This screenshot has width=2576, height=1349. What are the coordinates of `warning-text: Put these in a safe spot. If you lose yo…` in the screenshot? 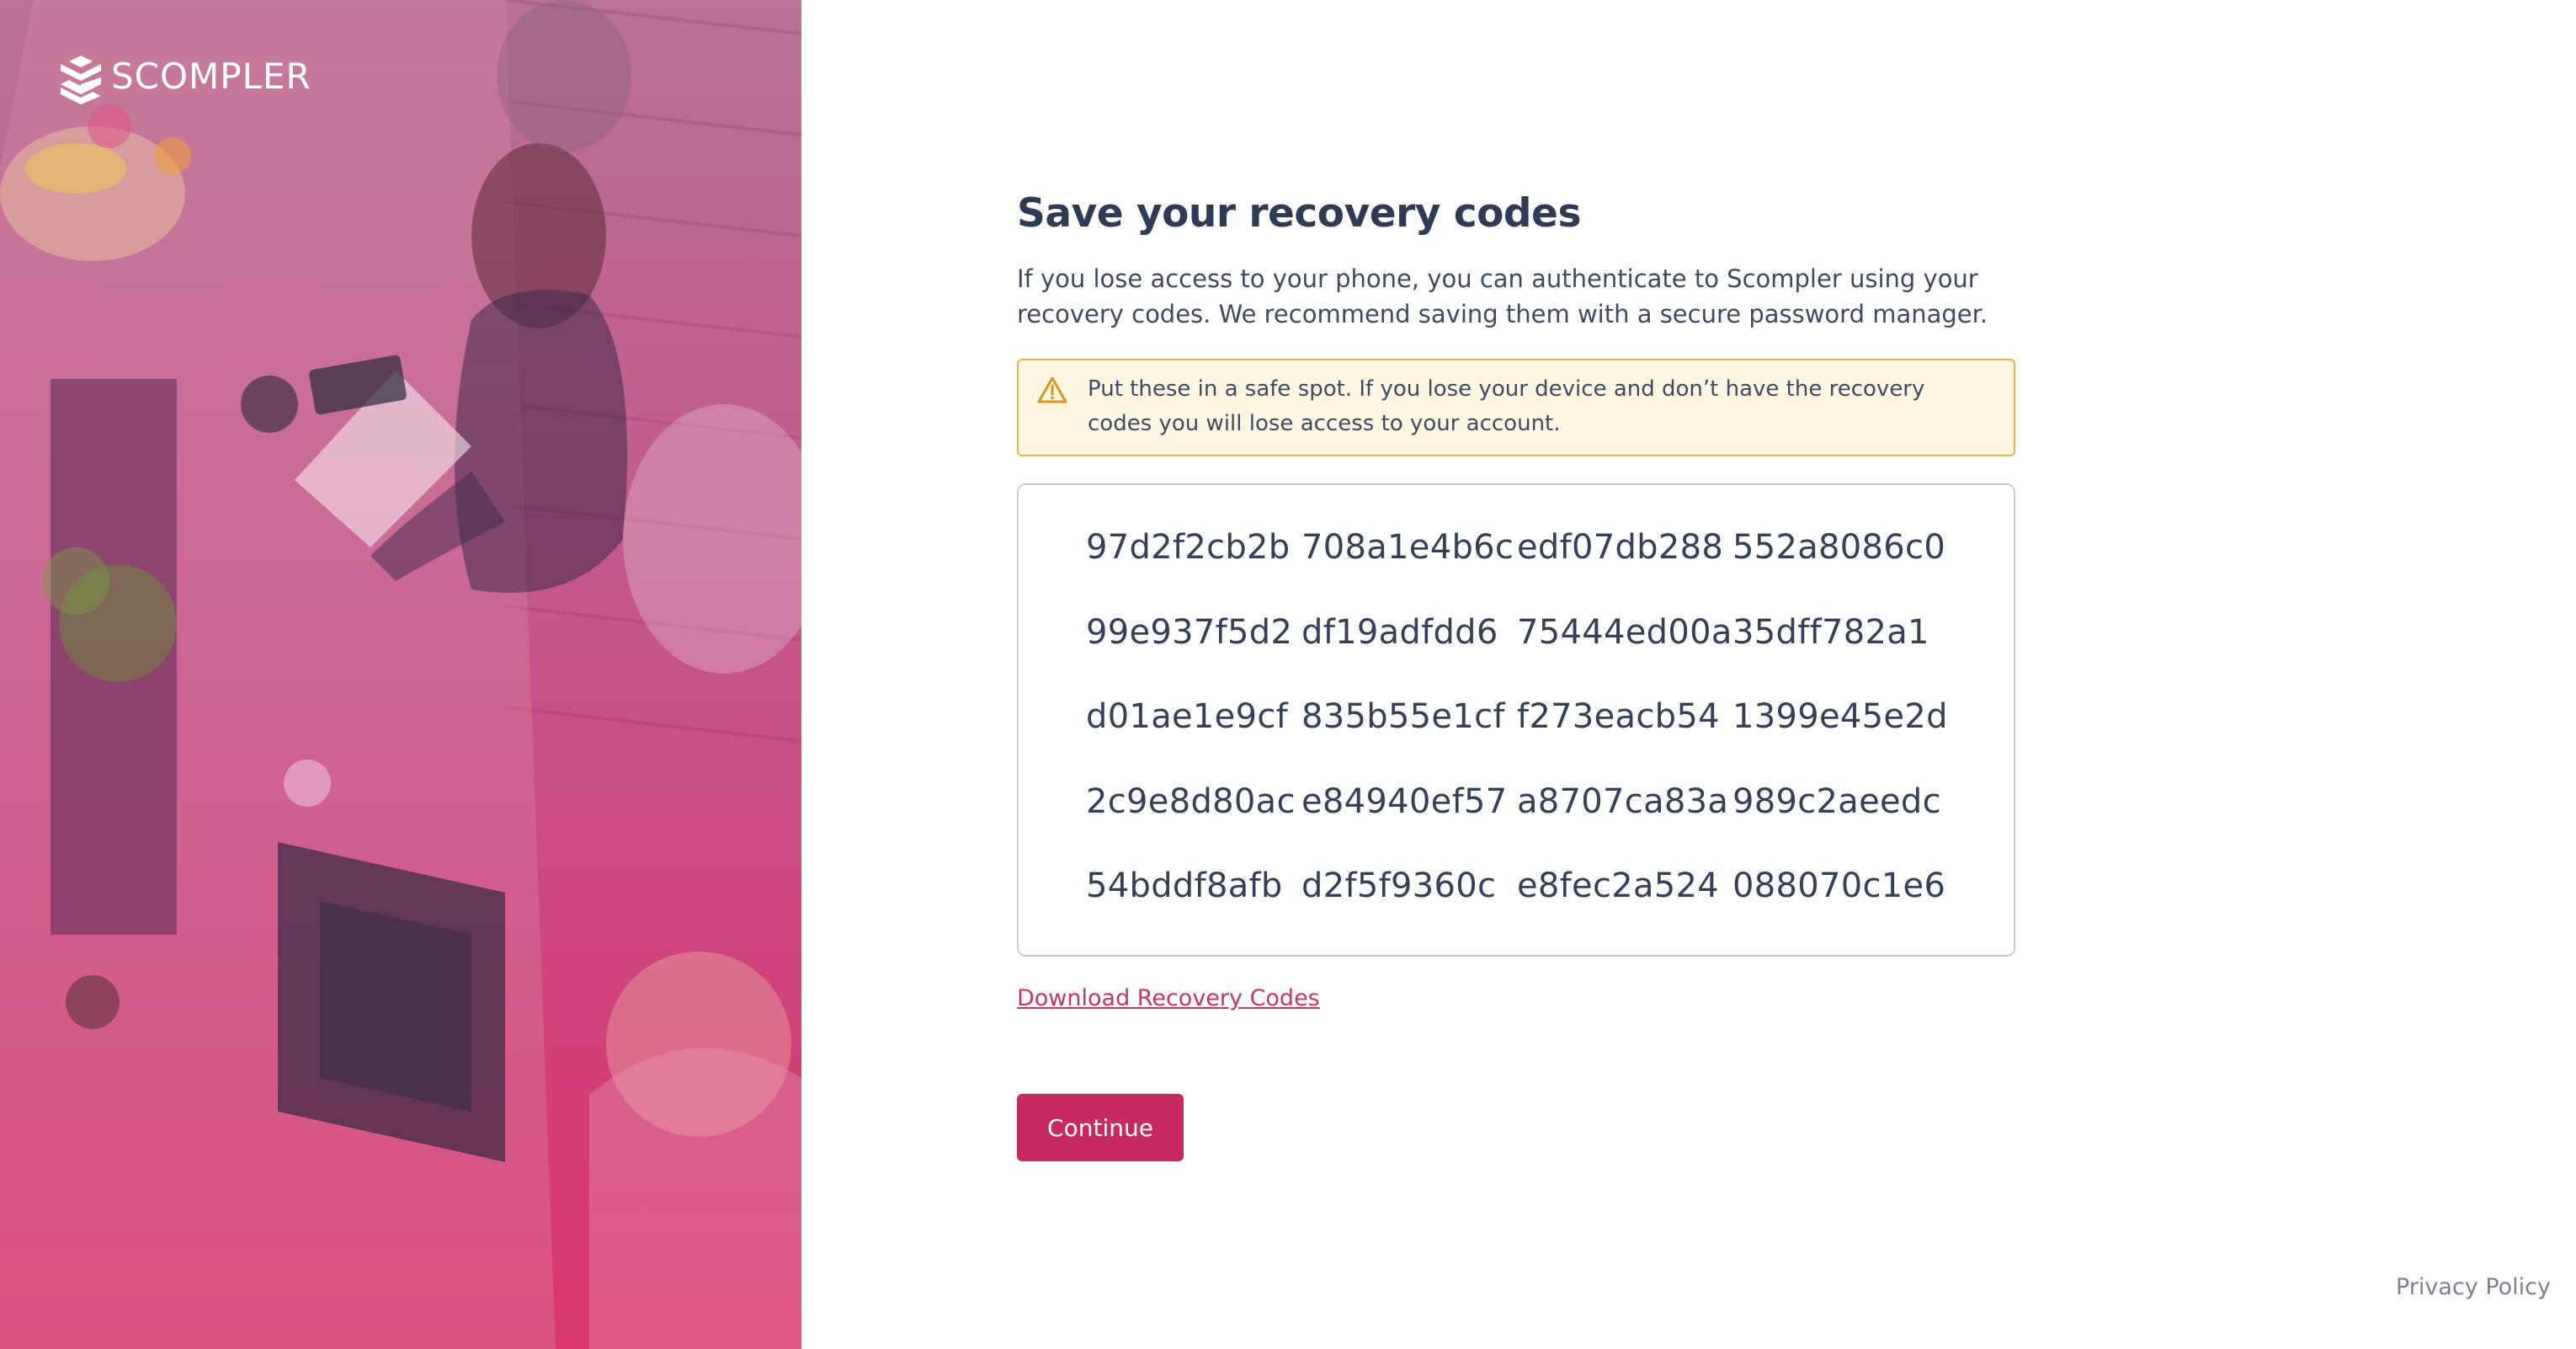 It's located at (1507, 406).